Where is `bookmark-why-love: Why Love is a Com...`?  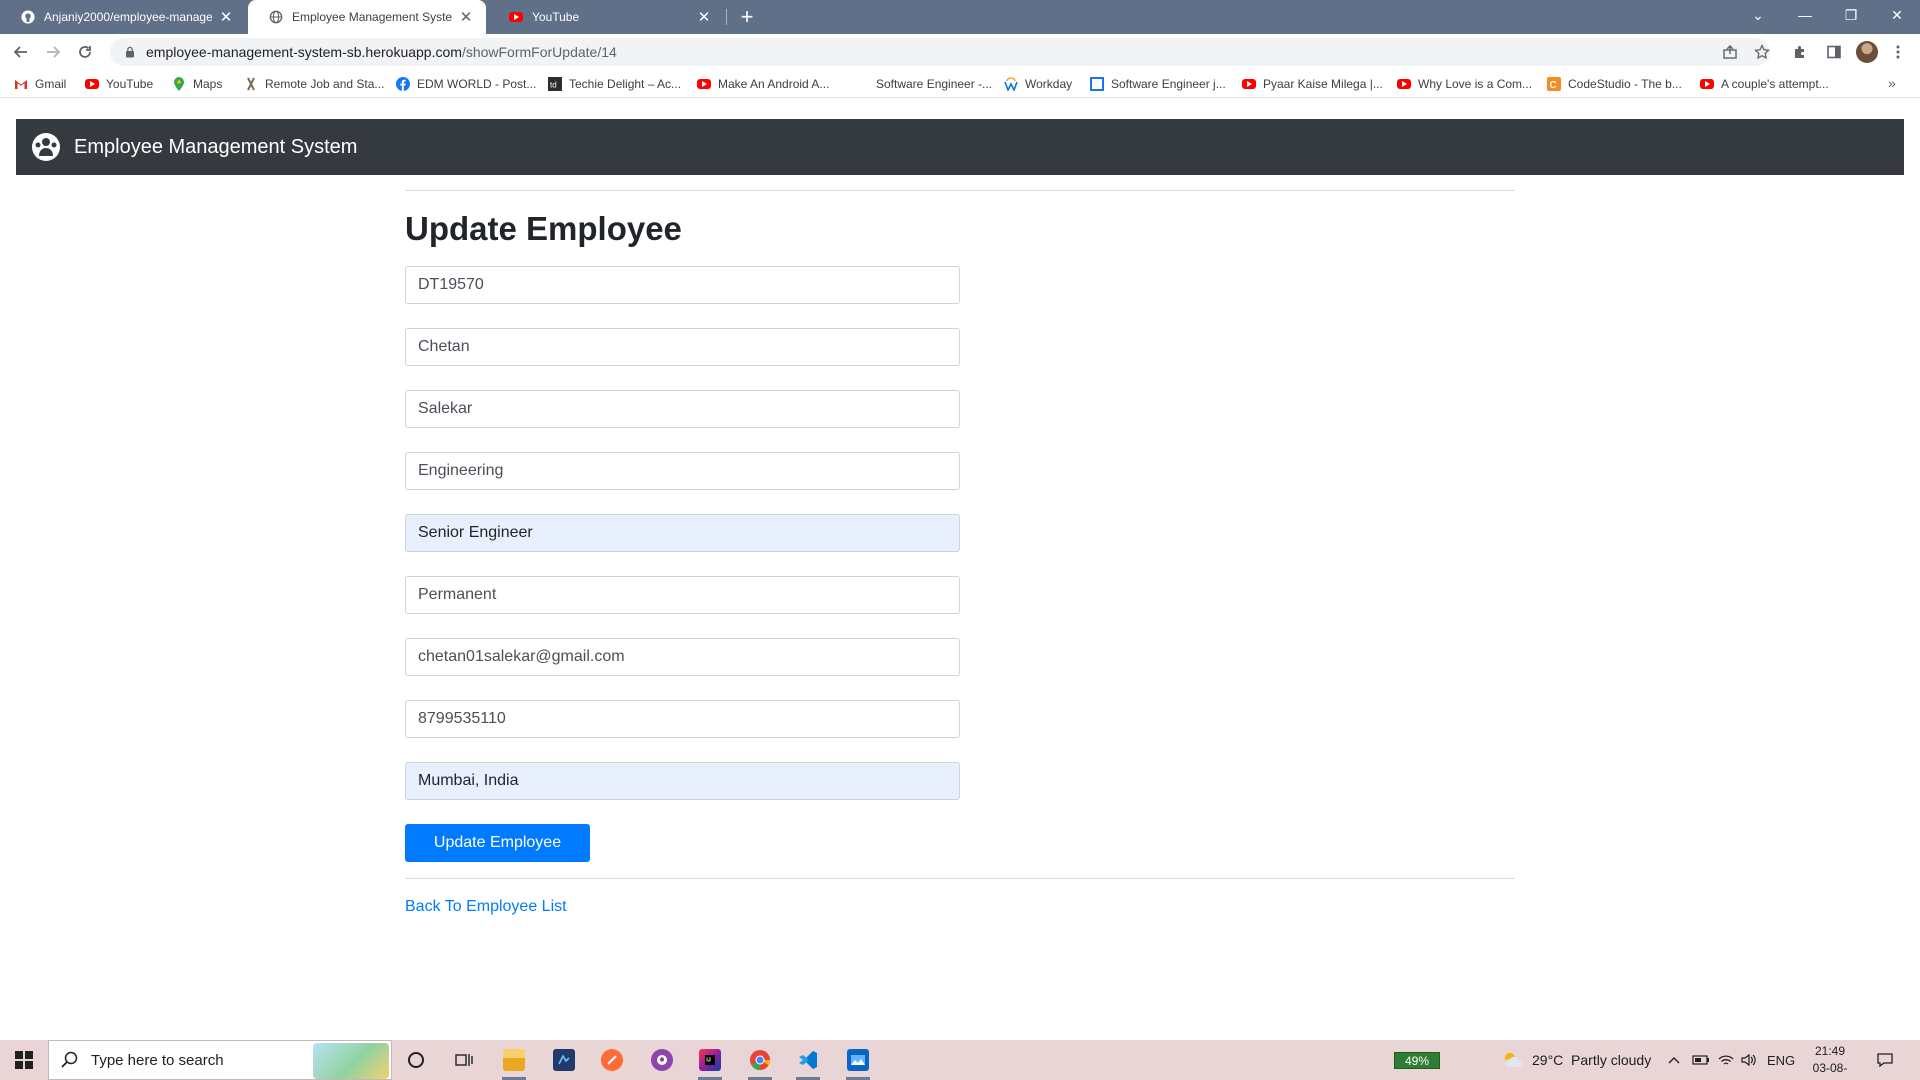 bookmark-why-love: Why Love is a Com... is located at coordinates (1464, 84).